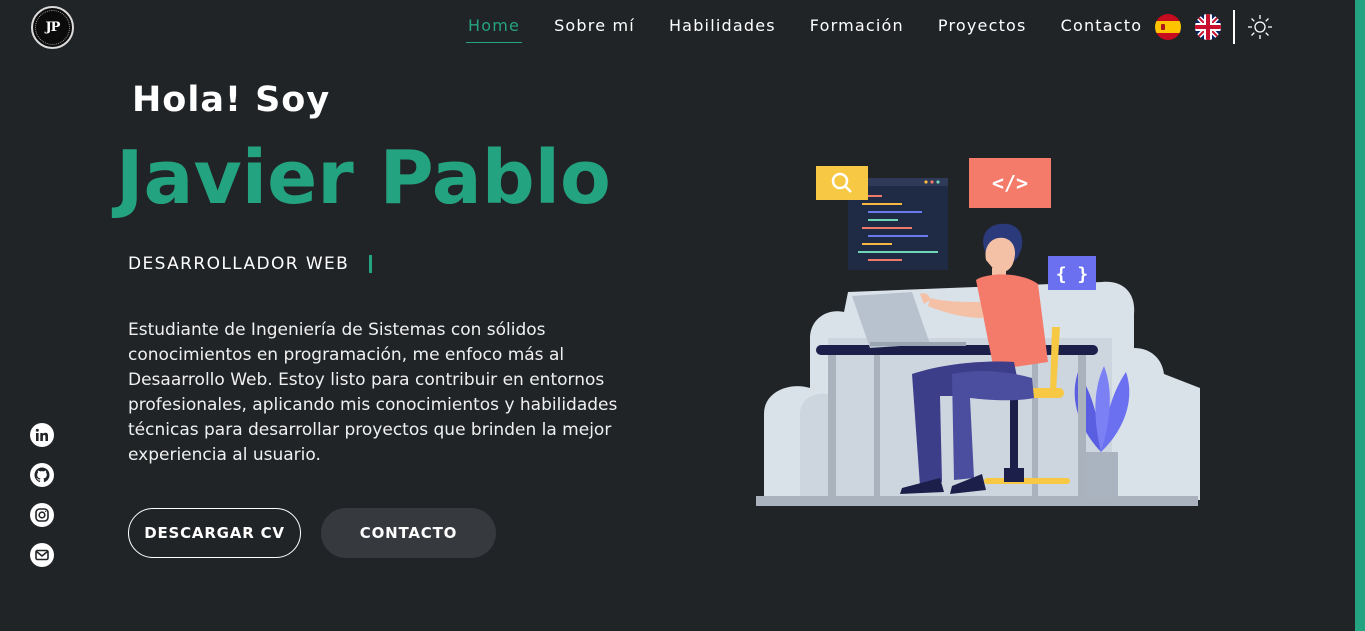 This screenshot has height=631, width=1365. Describe the element at coordinates (408, 533) in the screenshot. I see `contact-button: CONTACTO` at that location.